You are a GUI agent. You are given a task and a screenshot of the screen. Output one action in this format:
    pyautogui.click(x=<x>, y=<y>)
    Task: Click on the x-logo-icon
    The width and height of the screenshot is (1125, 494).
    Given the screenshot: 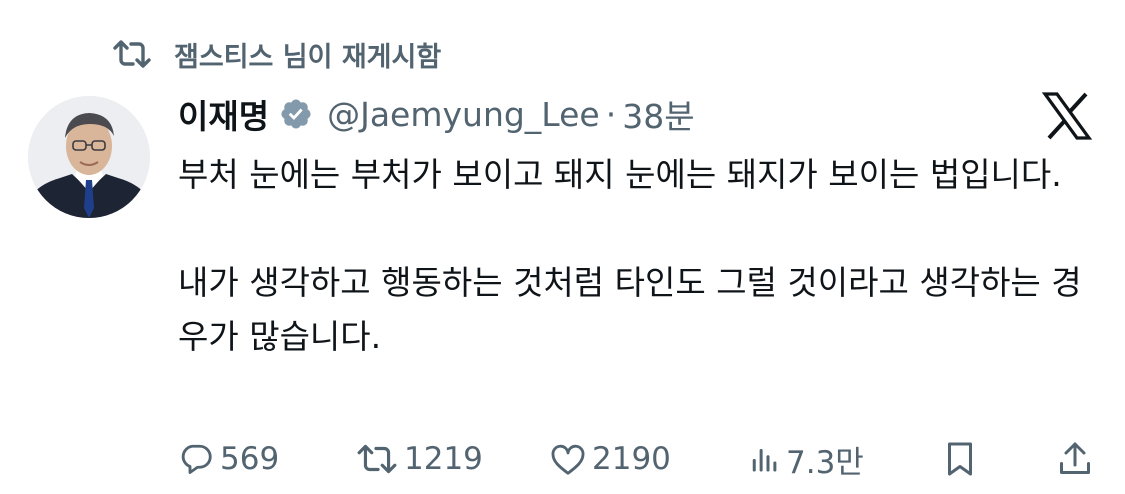 What is the action you would take?
    pyautogui.click(x=1067, y=116)
    